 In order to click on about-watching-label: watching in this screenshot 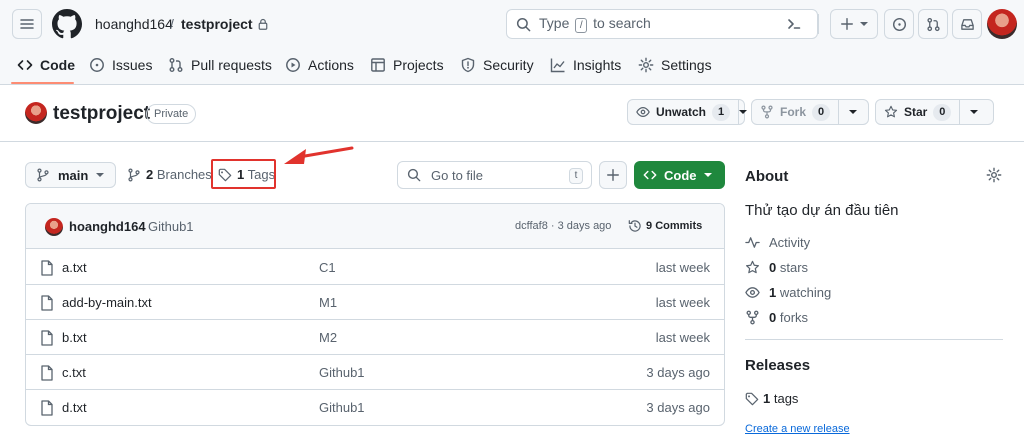, I will do `click(805, 292)`.